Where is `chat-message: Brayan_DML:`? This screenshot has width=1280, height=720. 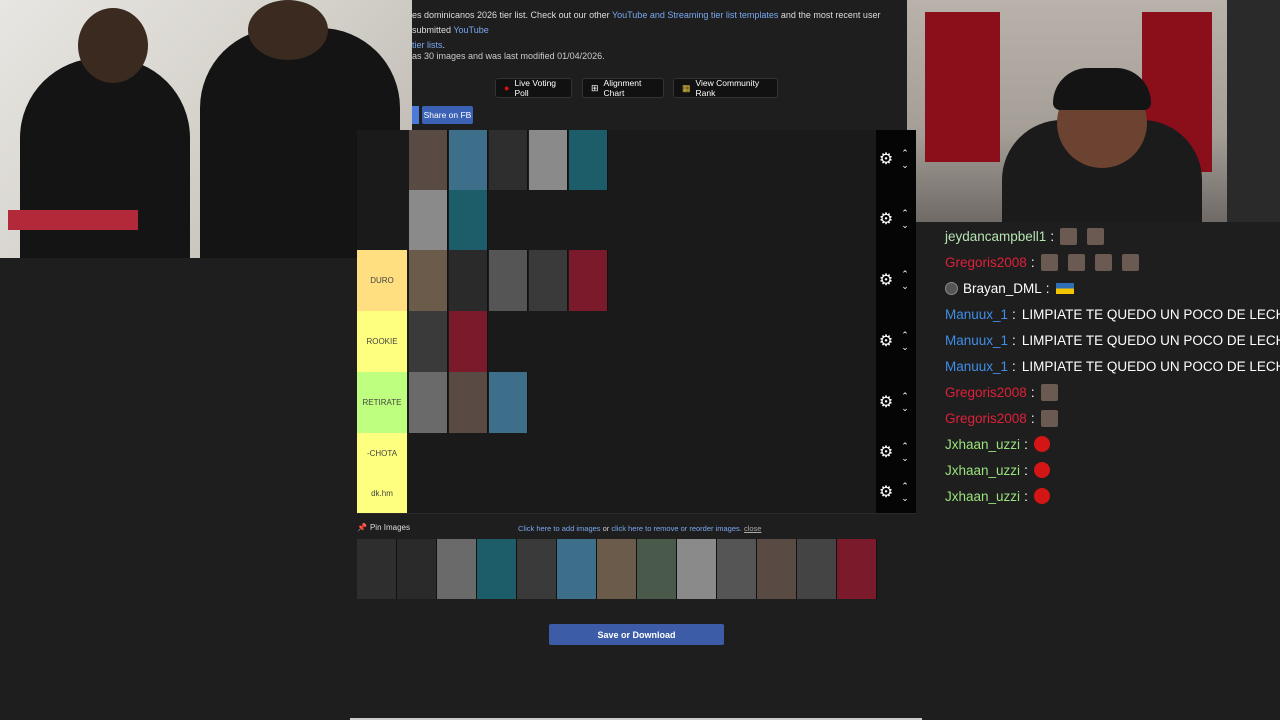
chat-message: Brayan_DML: is located at coordinates (1009, 288).